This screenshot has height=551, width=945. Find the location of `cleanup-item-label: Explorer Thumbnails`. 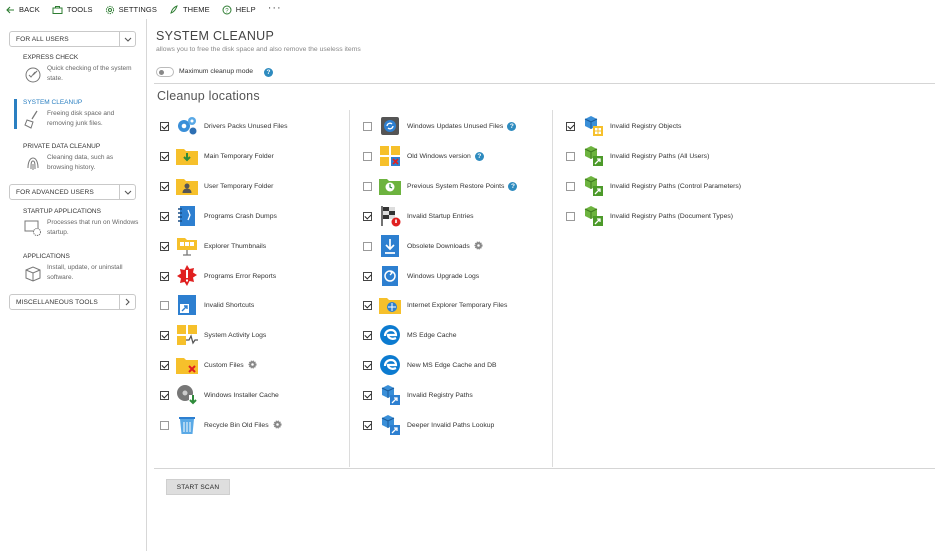

cleanup-item-label: Explorer Thumbnails is located at coordinates (235, 246).